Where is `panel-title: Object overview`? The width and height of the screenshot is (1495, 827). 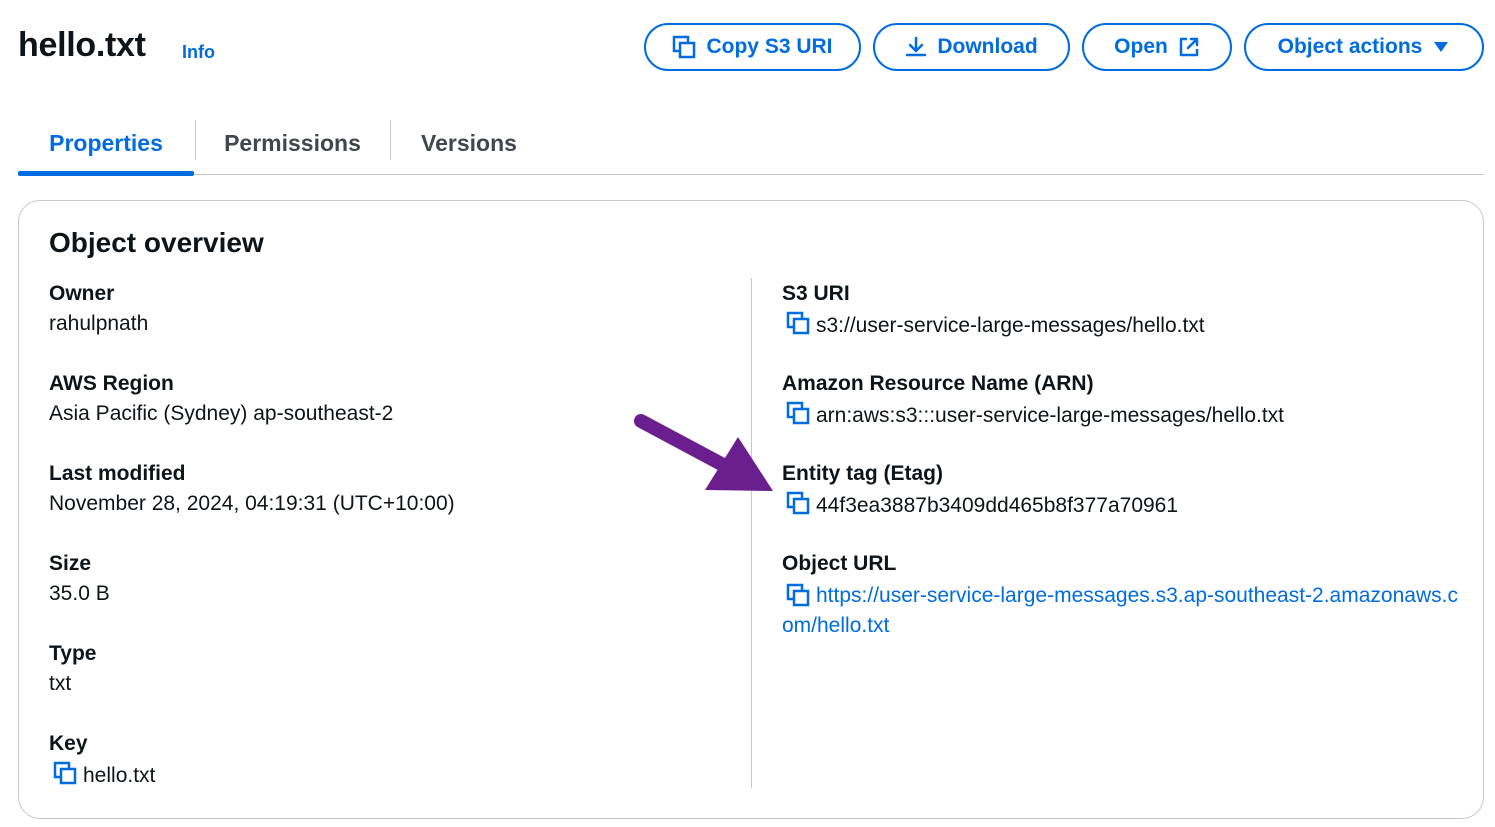
panel-title: Object overview is located at coordinates (156, 242).